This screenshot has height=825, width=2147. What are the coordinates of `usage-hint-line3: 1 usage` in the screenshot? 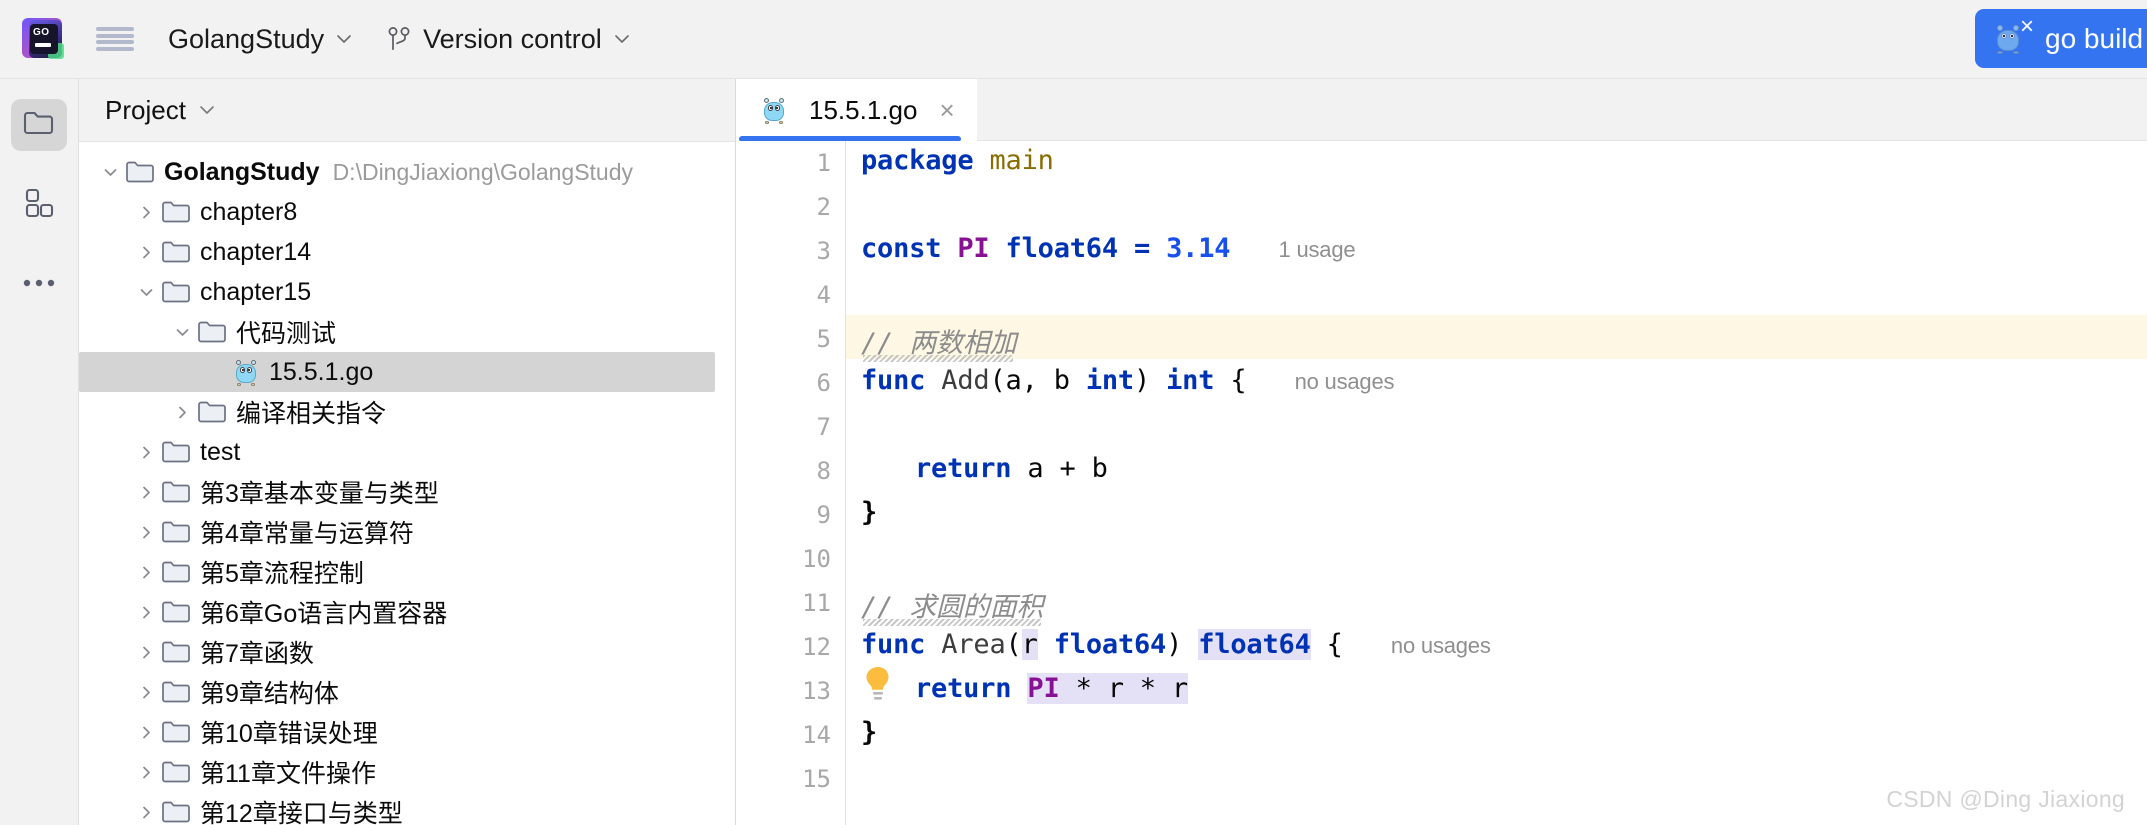 It's located at (1317, 249).